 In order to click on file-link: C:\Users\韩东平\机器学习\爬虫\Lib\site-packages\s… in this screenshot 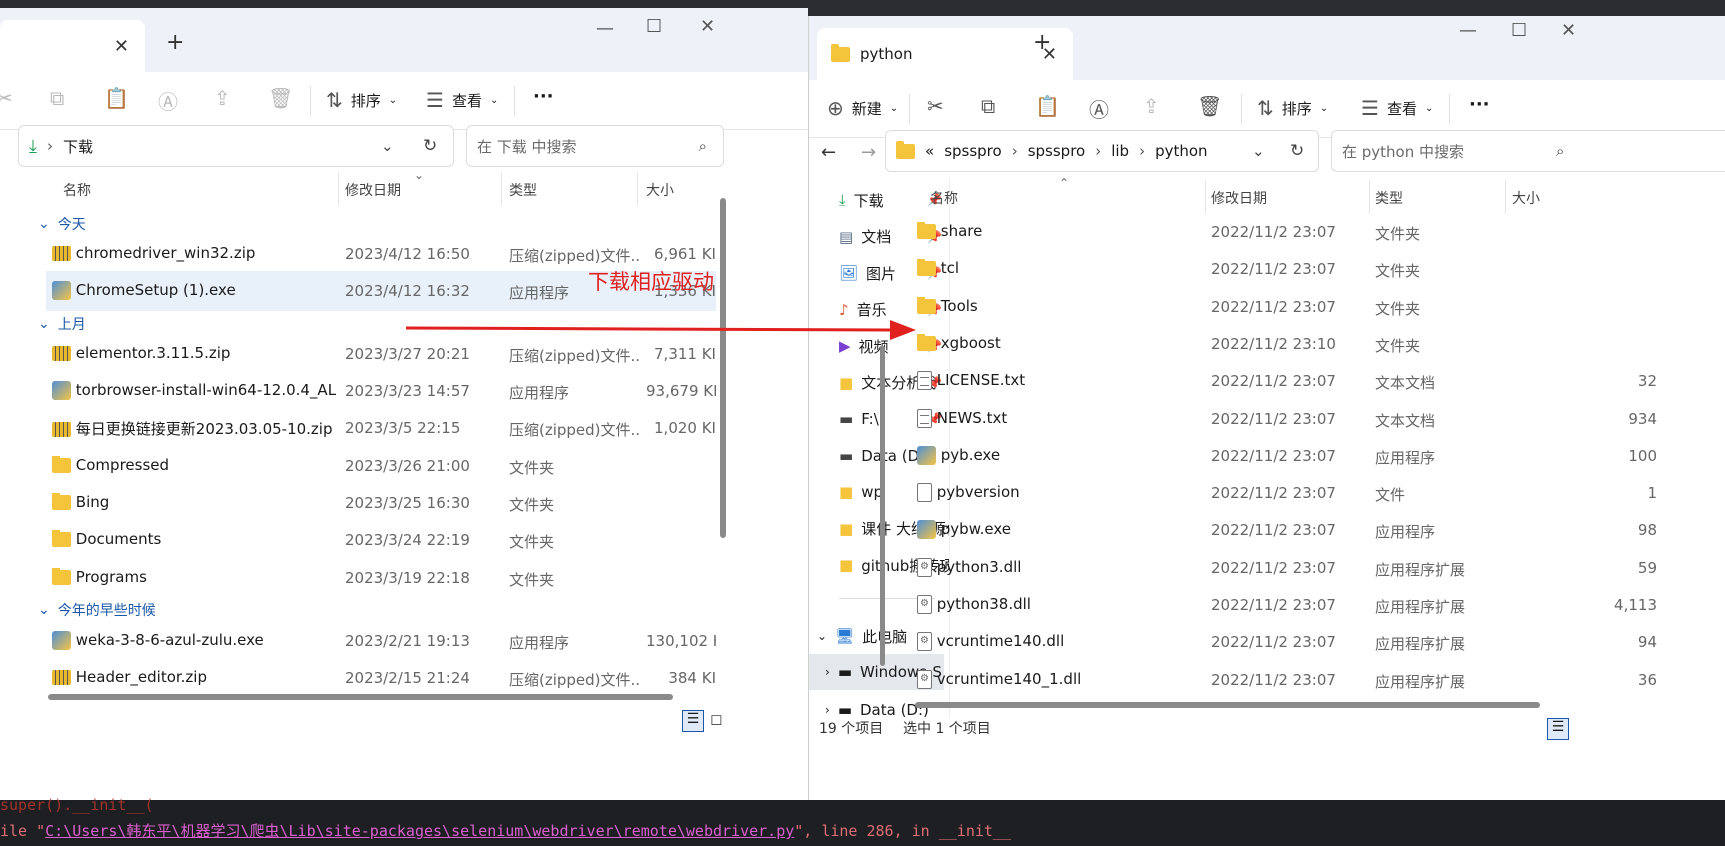, I will do `click(419, 831)`.